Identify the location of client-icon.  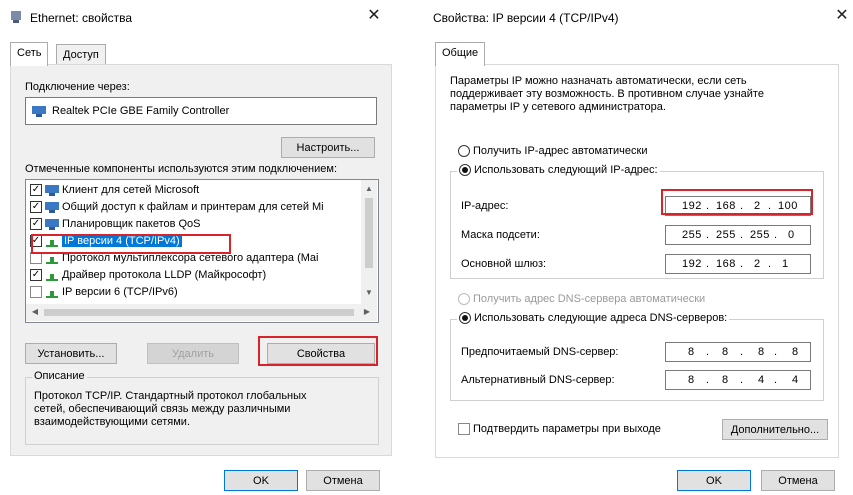
(52, 190).